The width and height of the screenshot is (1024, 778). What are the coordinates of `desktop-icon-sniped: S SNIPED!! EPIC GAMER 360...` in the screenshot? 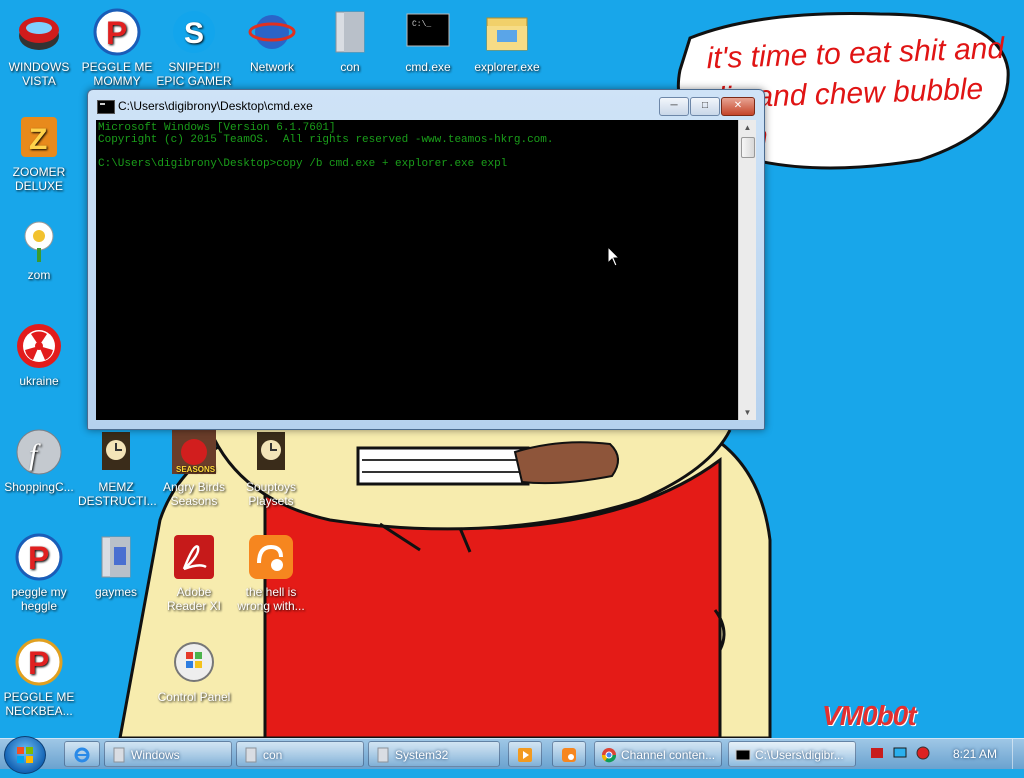 It's located at (194, 55).